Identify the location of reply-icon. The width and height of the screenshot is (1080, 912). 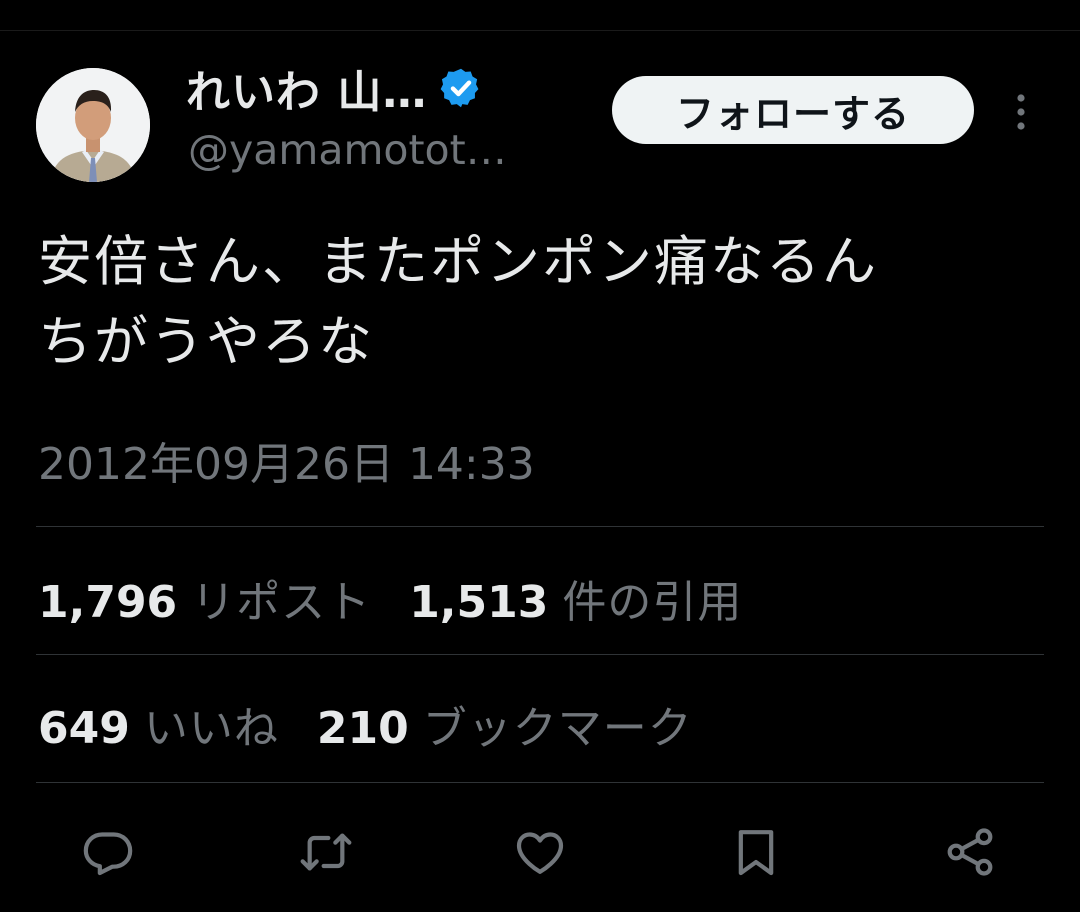
(108, 854).